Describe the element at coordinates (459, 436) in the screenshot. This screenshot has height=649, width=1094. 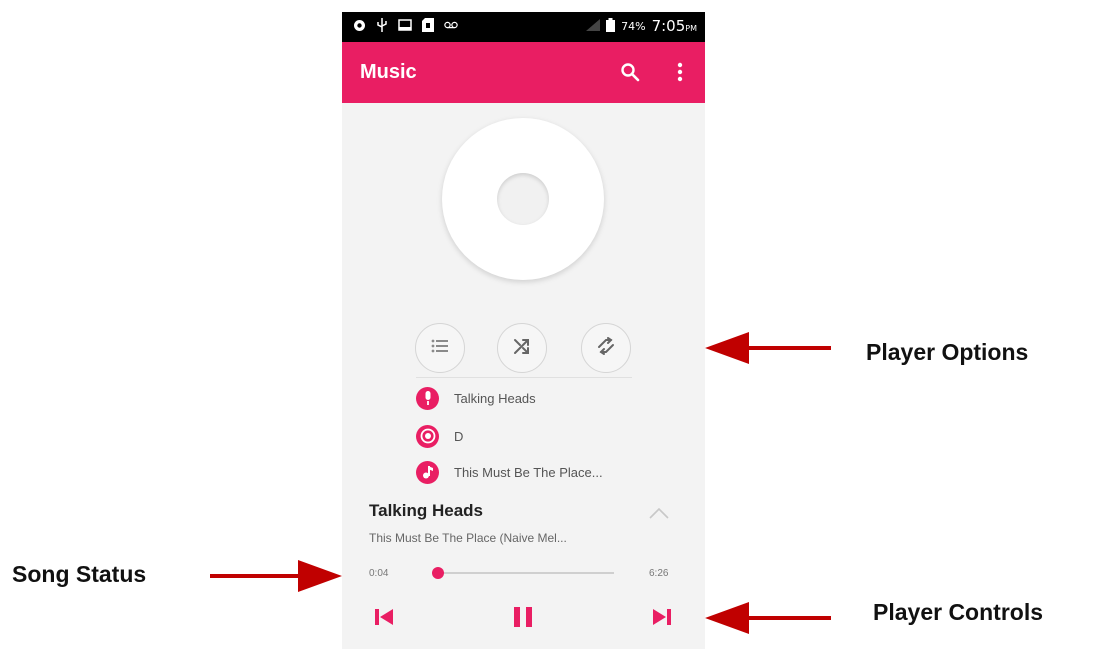
I see `album-name: D` at that location.